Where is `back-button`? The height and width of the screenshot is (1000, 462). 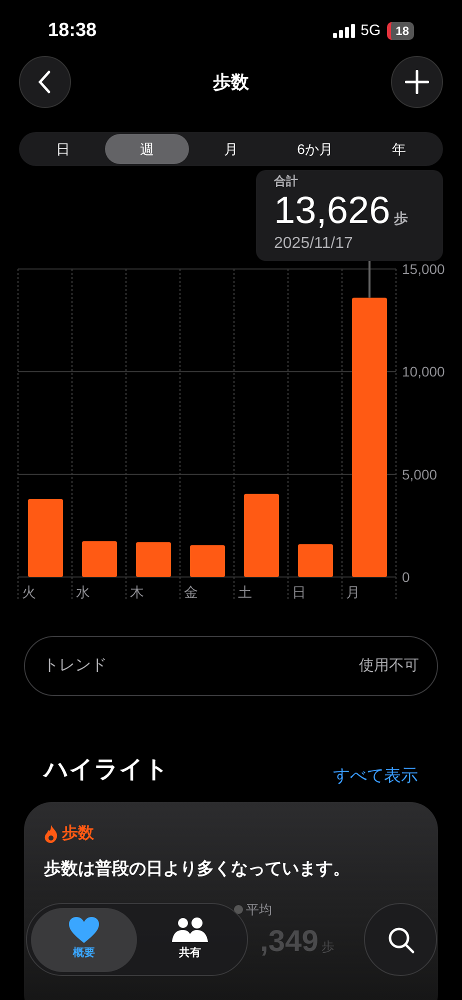 back-button is located at coordinates (45, 82).